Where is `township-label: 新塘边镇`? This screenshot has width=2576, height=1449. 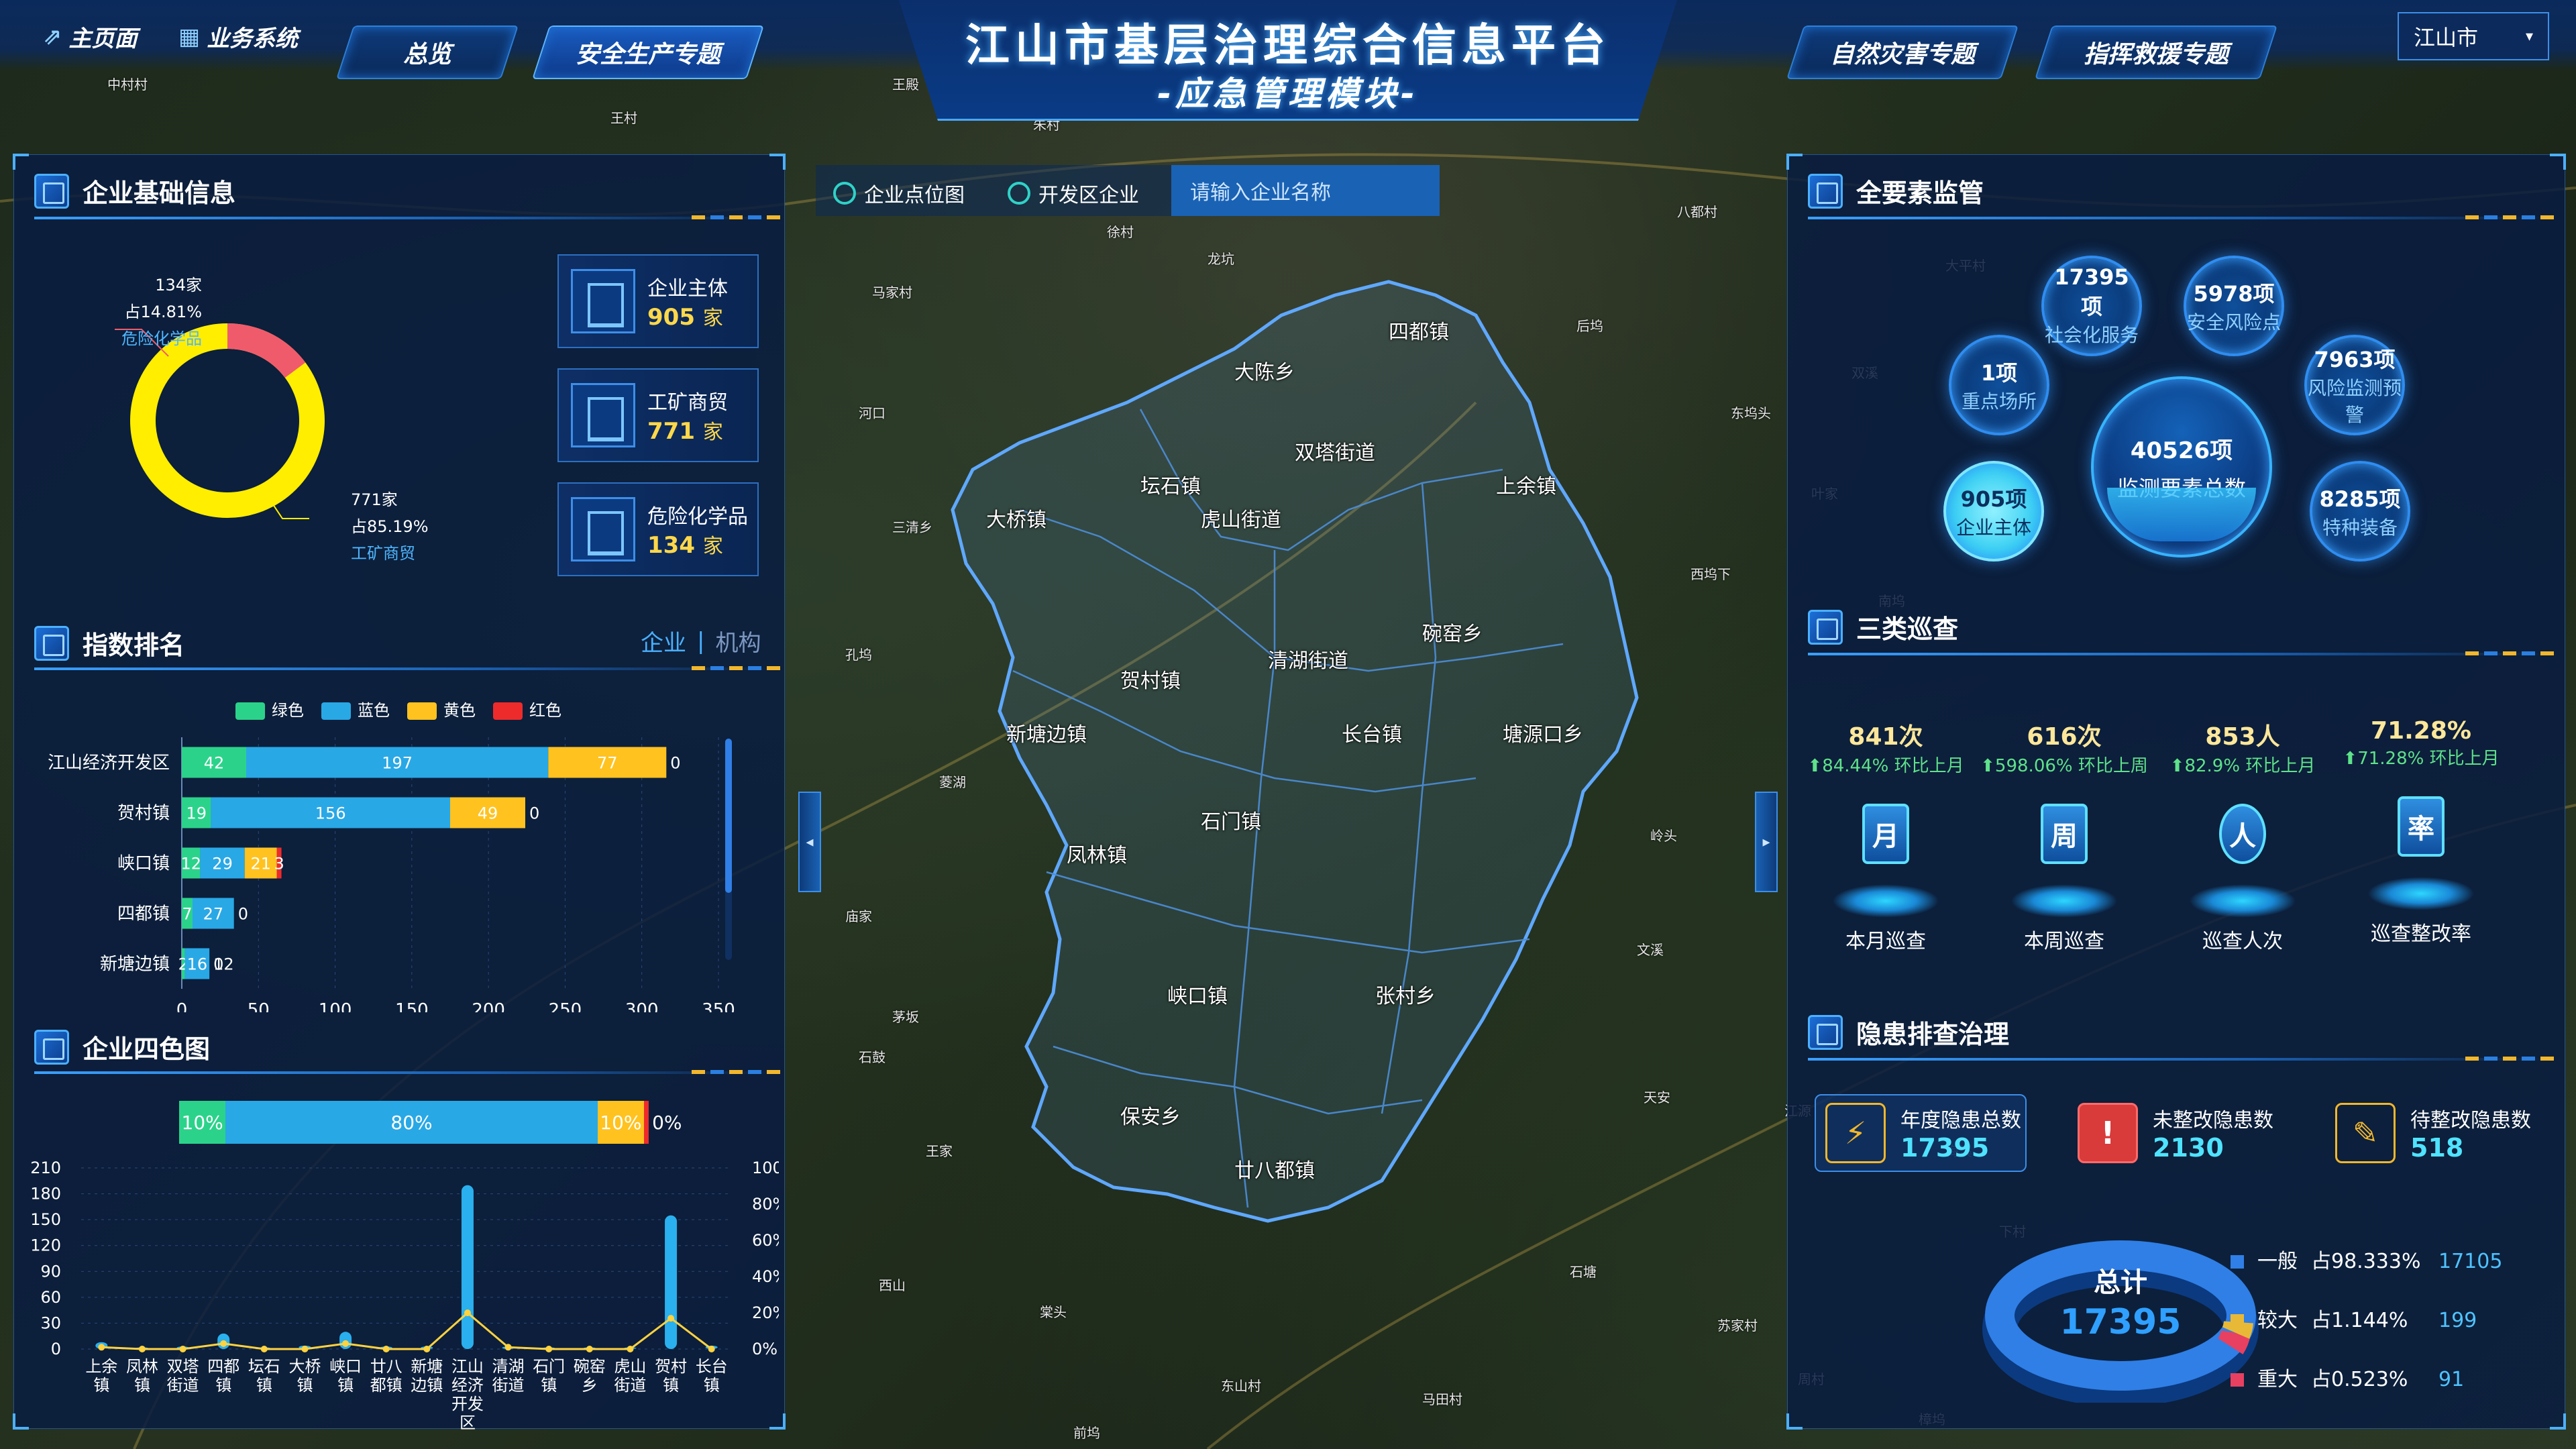
township-label: 新塘边镇 is located at coordinates (1046, 732).